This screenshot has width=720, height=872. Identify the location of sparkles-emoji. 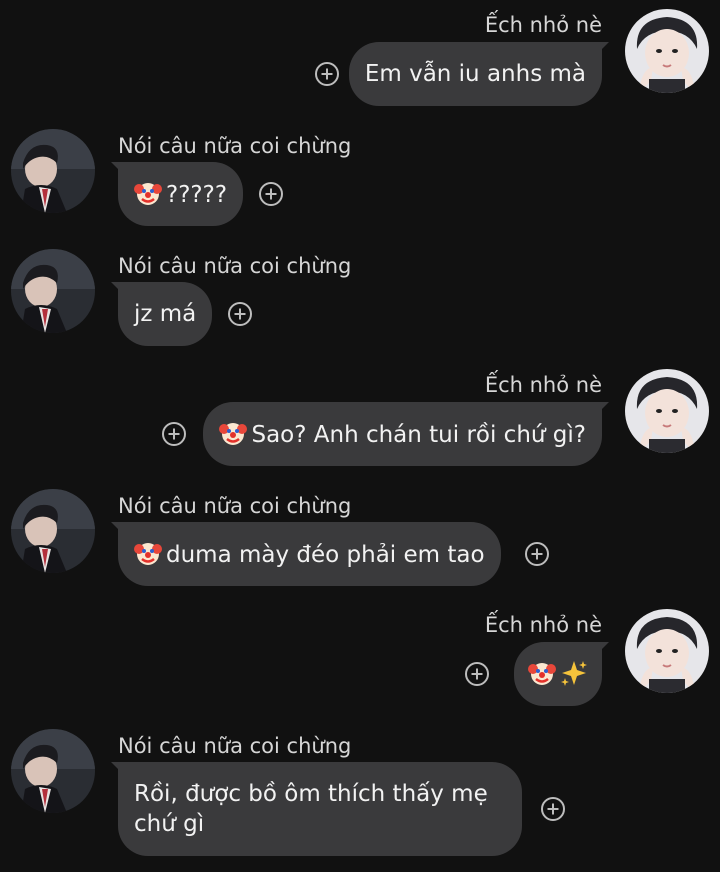
(574, 673).